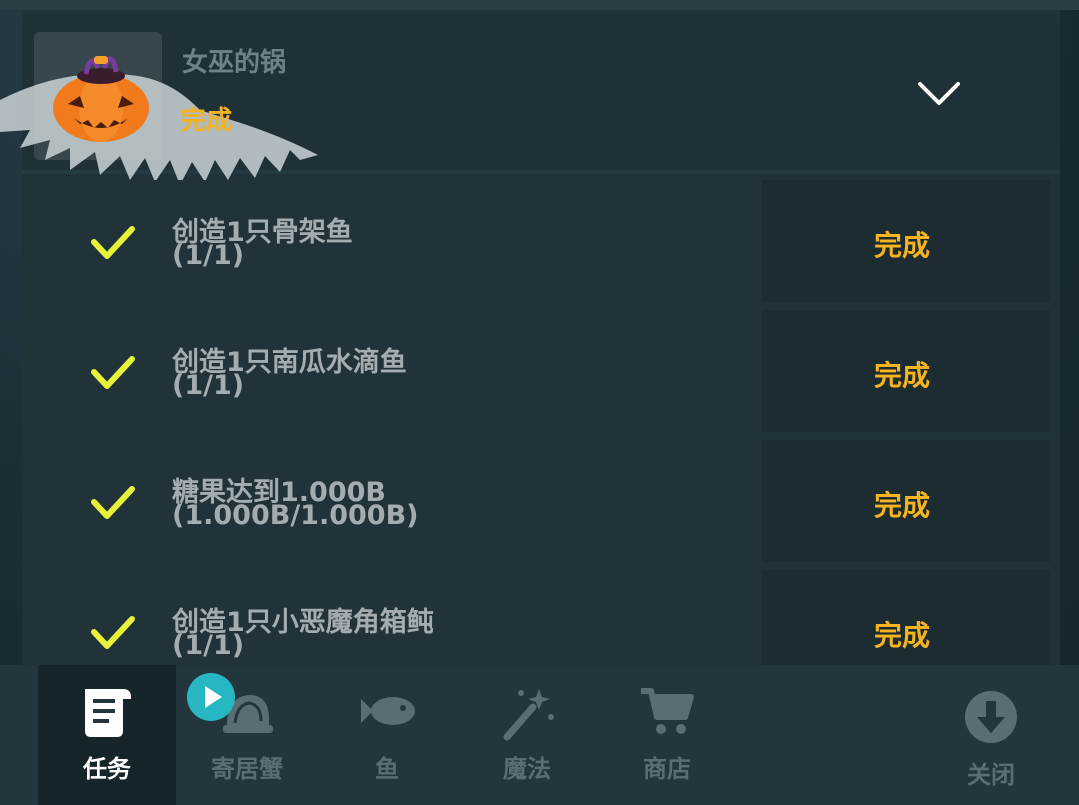 This screenshot has height=805, width=1079. I want to click on quest-title: 女巫的锅, so click(234, 63).